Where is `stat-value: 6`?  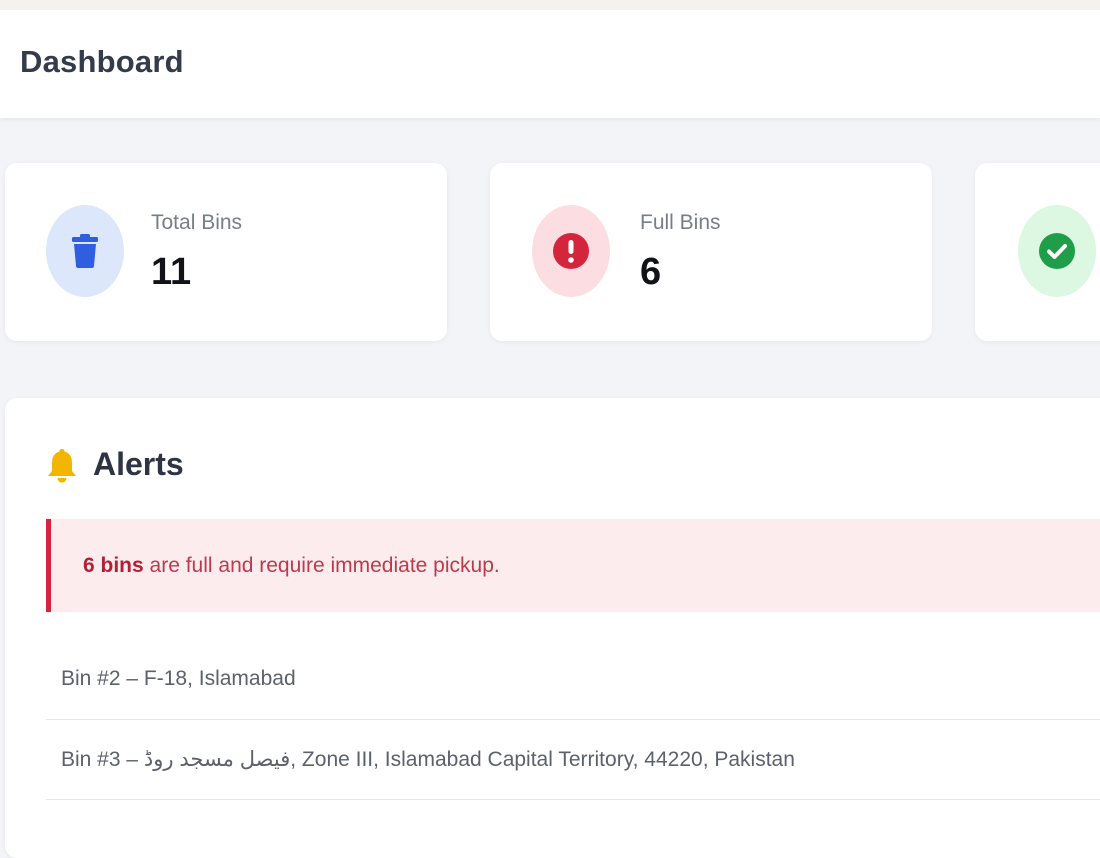
stat-value: 6 is located at coordinates (651, 272).